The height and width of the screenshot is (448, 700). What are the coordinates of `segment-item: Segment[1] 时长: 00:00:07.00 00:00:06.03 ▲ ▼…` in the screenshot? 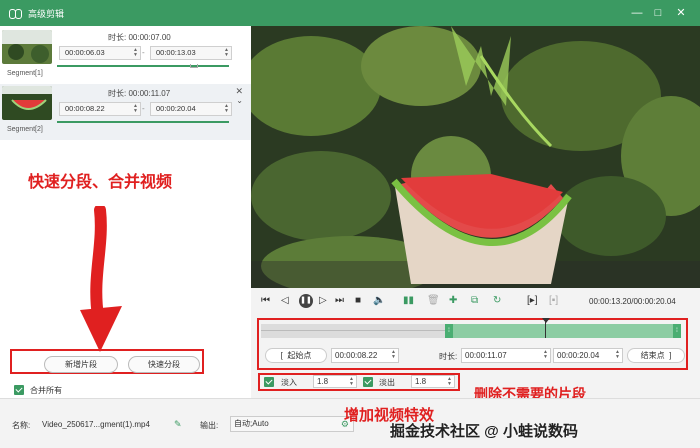 It's located at (125, 56).